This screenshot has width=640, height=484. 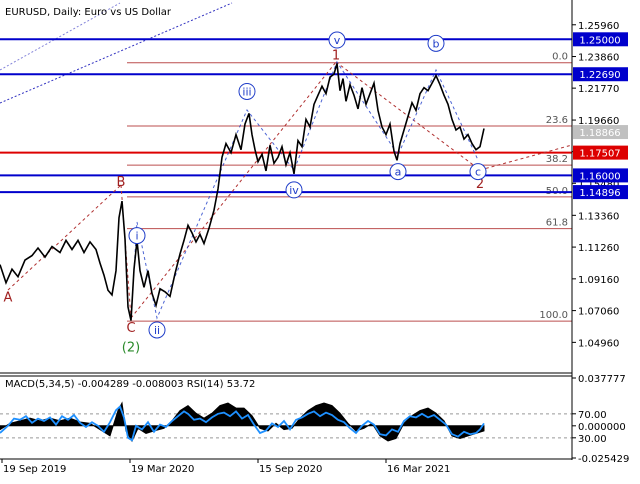 What do you see at coordinates (162, 469) in the screenshot?
I see `time-axis-label: 19 Mar 2020` at bounding box center [162, 469].